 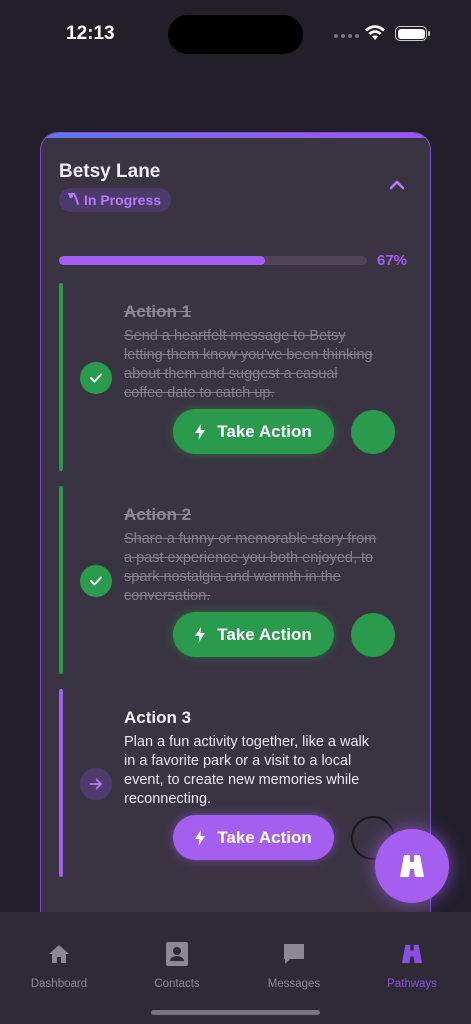 I want to click on progress-bar-fill, so click(x=162, y=260).